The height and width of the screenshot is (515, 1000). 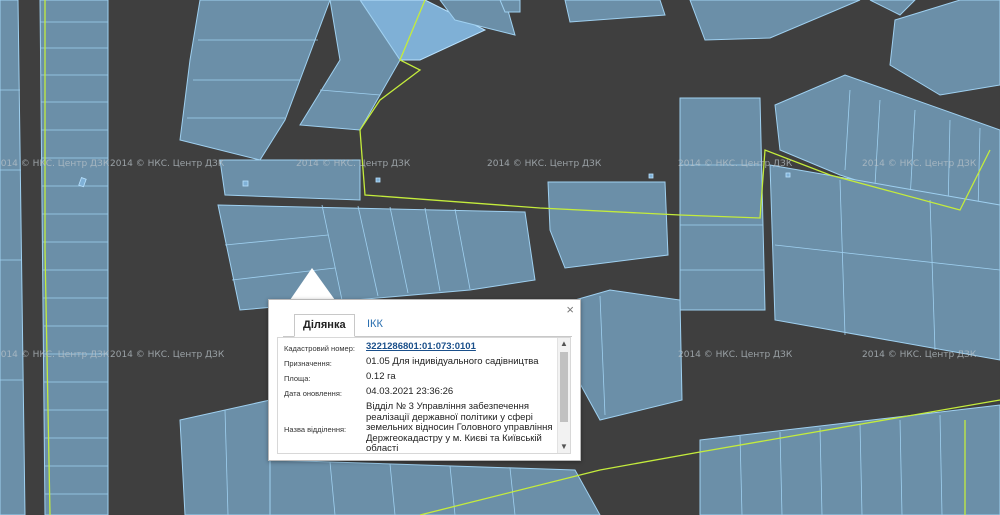 I want to click on parcel-row-middle, so click(x=376, y=235).